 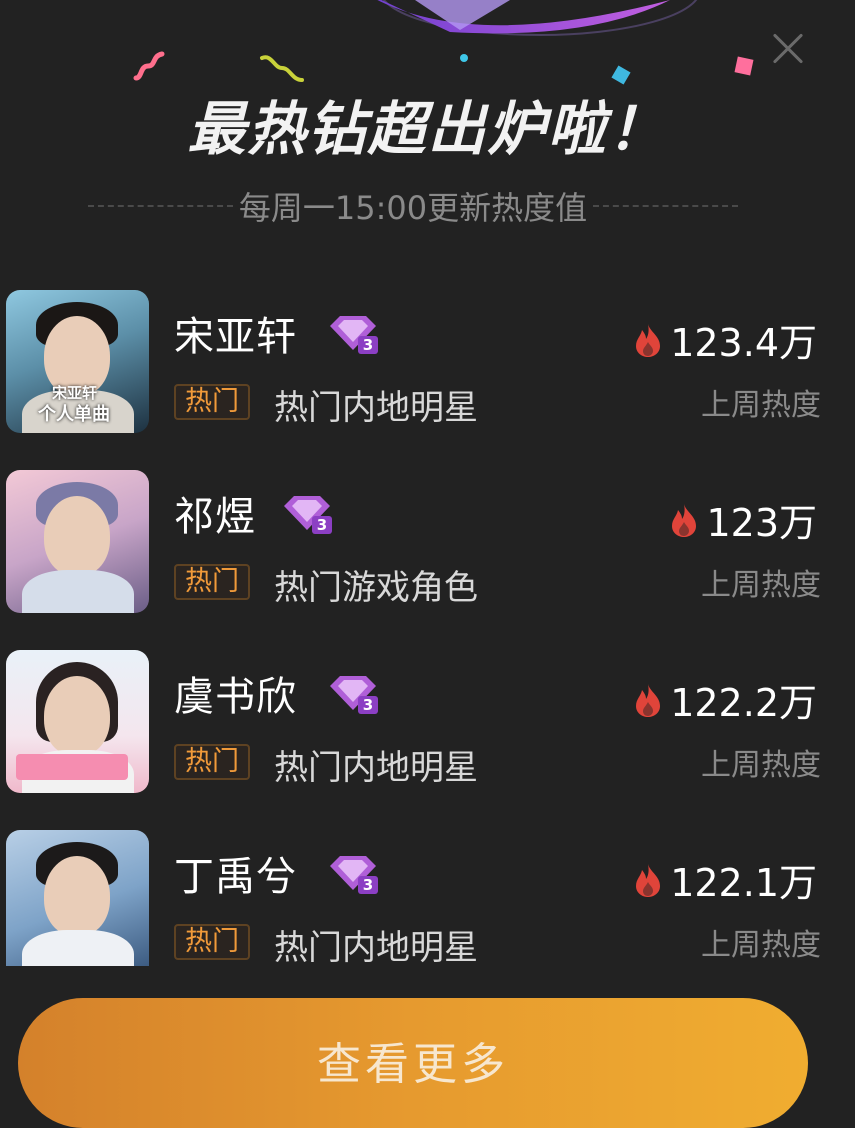 I want to click on star-name: 虞书欣, so click(x=235, y=697).